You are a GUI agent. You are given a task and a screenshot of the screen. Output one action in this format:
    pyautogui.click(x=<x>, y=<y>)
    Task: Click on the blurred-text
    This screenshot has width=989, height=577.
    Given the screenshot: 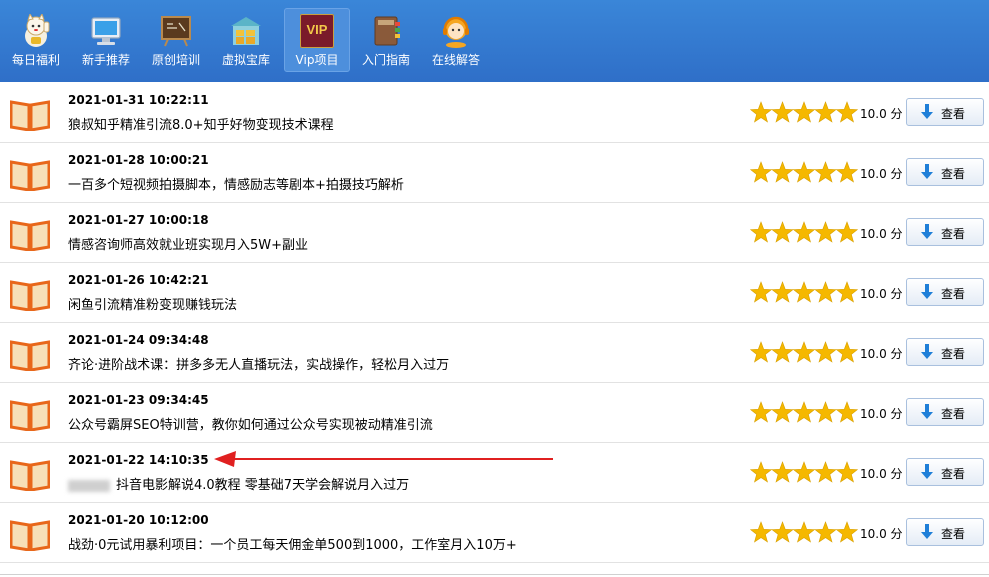 What is the action you would take?
    pyautogui.click(x=89, y=485)
    